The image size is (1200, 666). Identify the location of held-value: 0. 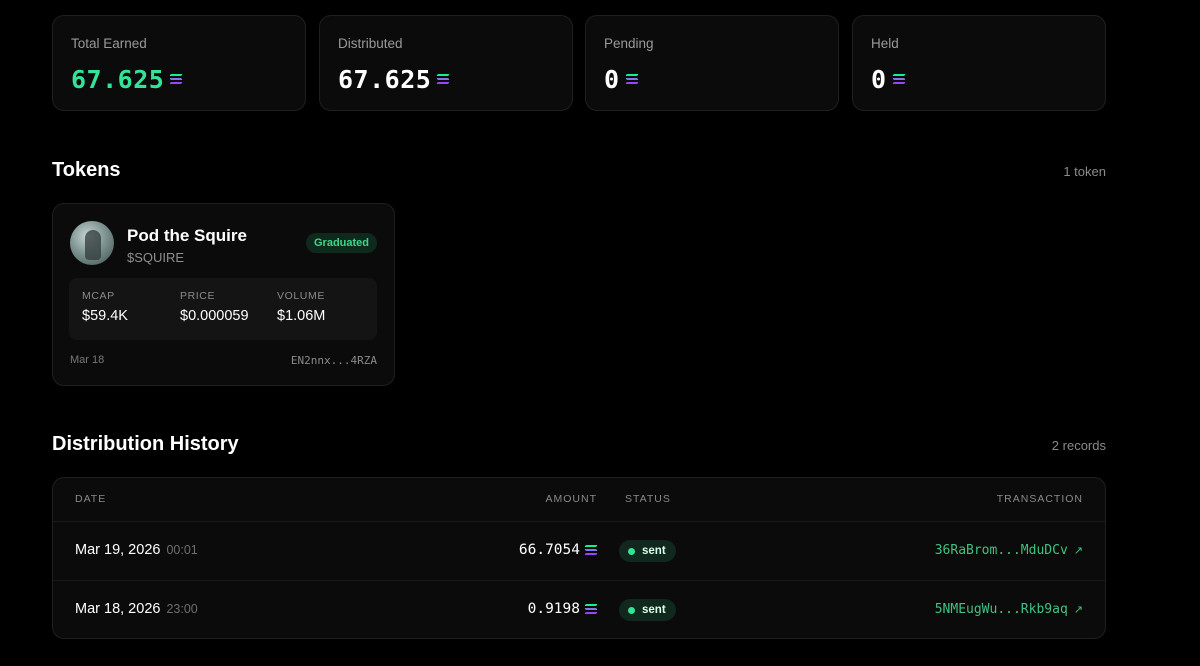
(879, 79).